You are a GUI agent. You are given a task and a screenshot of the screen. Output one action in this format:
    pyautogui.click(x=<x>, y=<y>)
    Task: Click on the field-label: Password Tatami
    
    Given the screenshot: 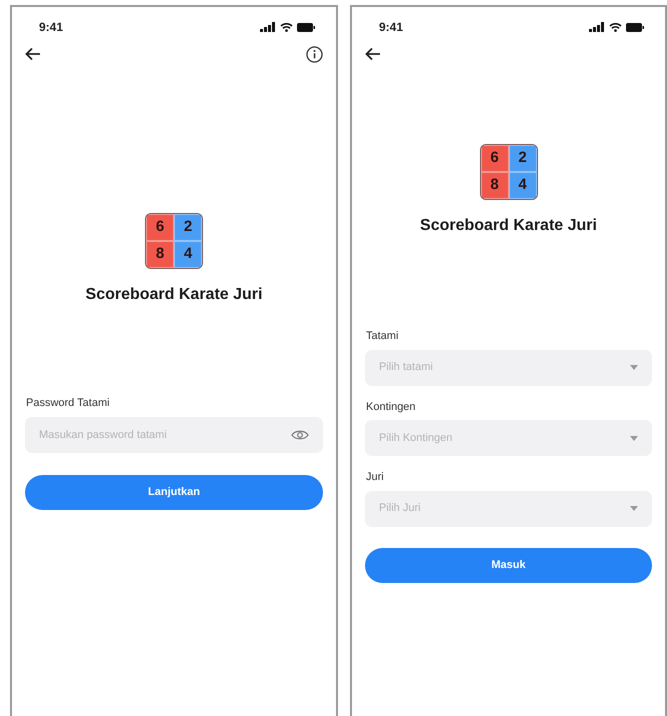 What is the action you would take?
    pyautogui.click(x=68, y=403)
    